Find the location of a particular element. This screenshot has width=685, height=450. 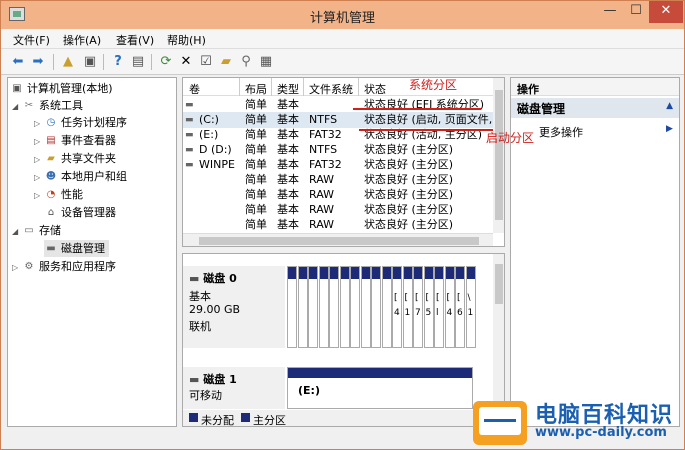

export-icon: ▦ is located at coordinates (266, 62).